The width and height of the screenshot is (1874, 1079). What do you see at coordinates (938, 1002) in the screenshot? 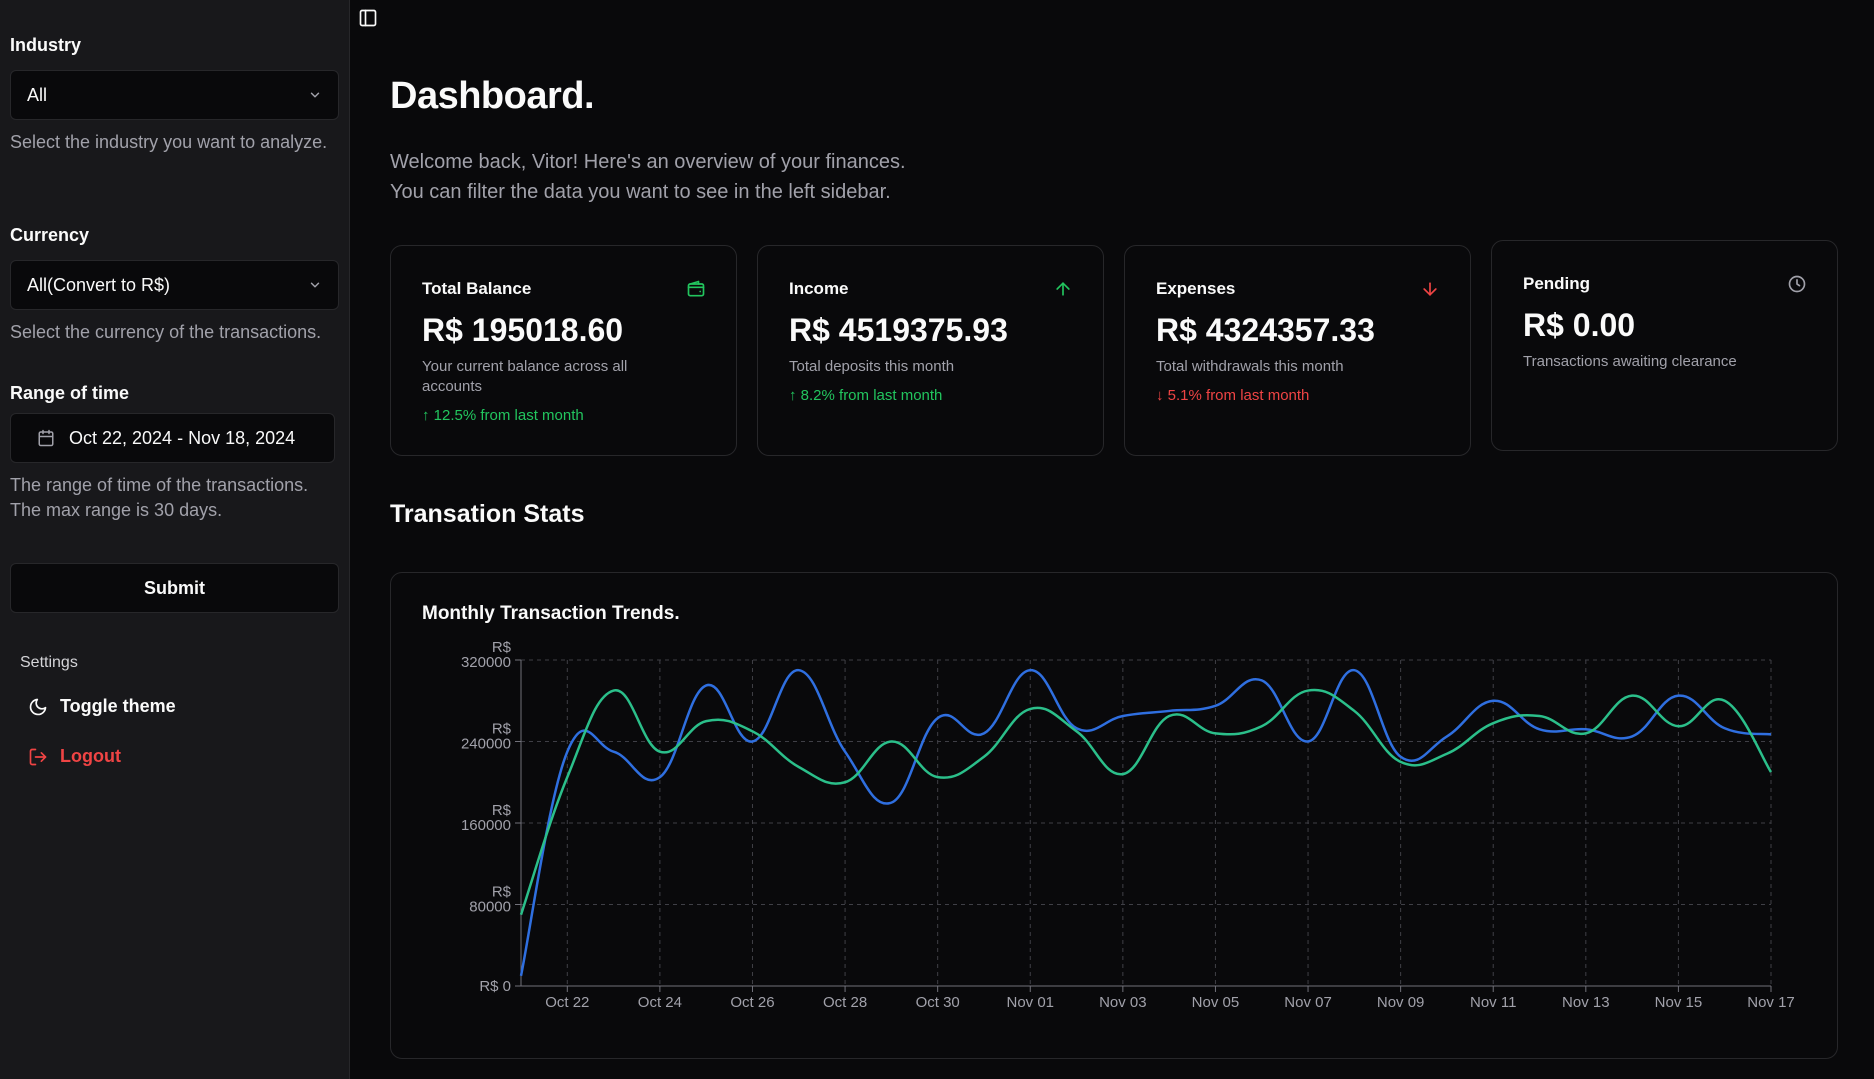
I see `x-tick-label: Oct 30` at bounding box center [938, 1002].